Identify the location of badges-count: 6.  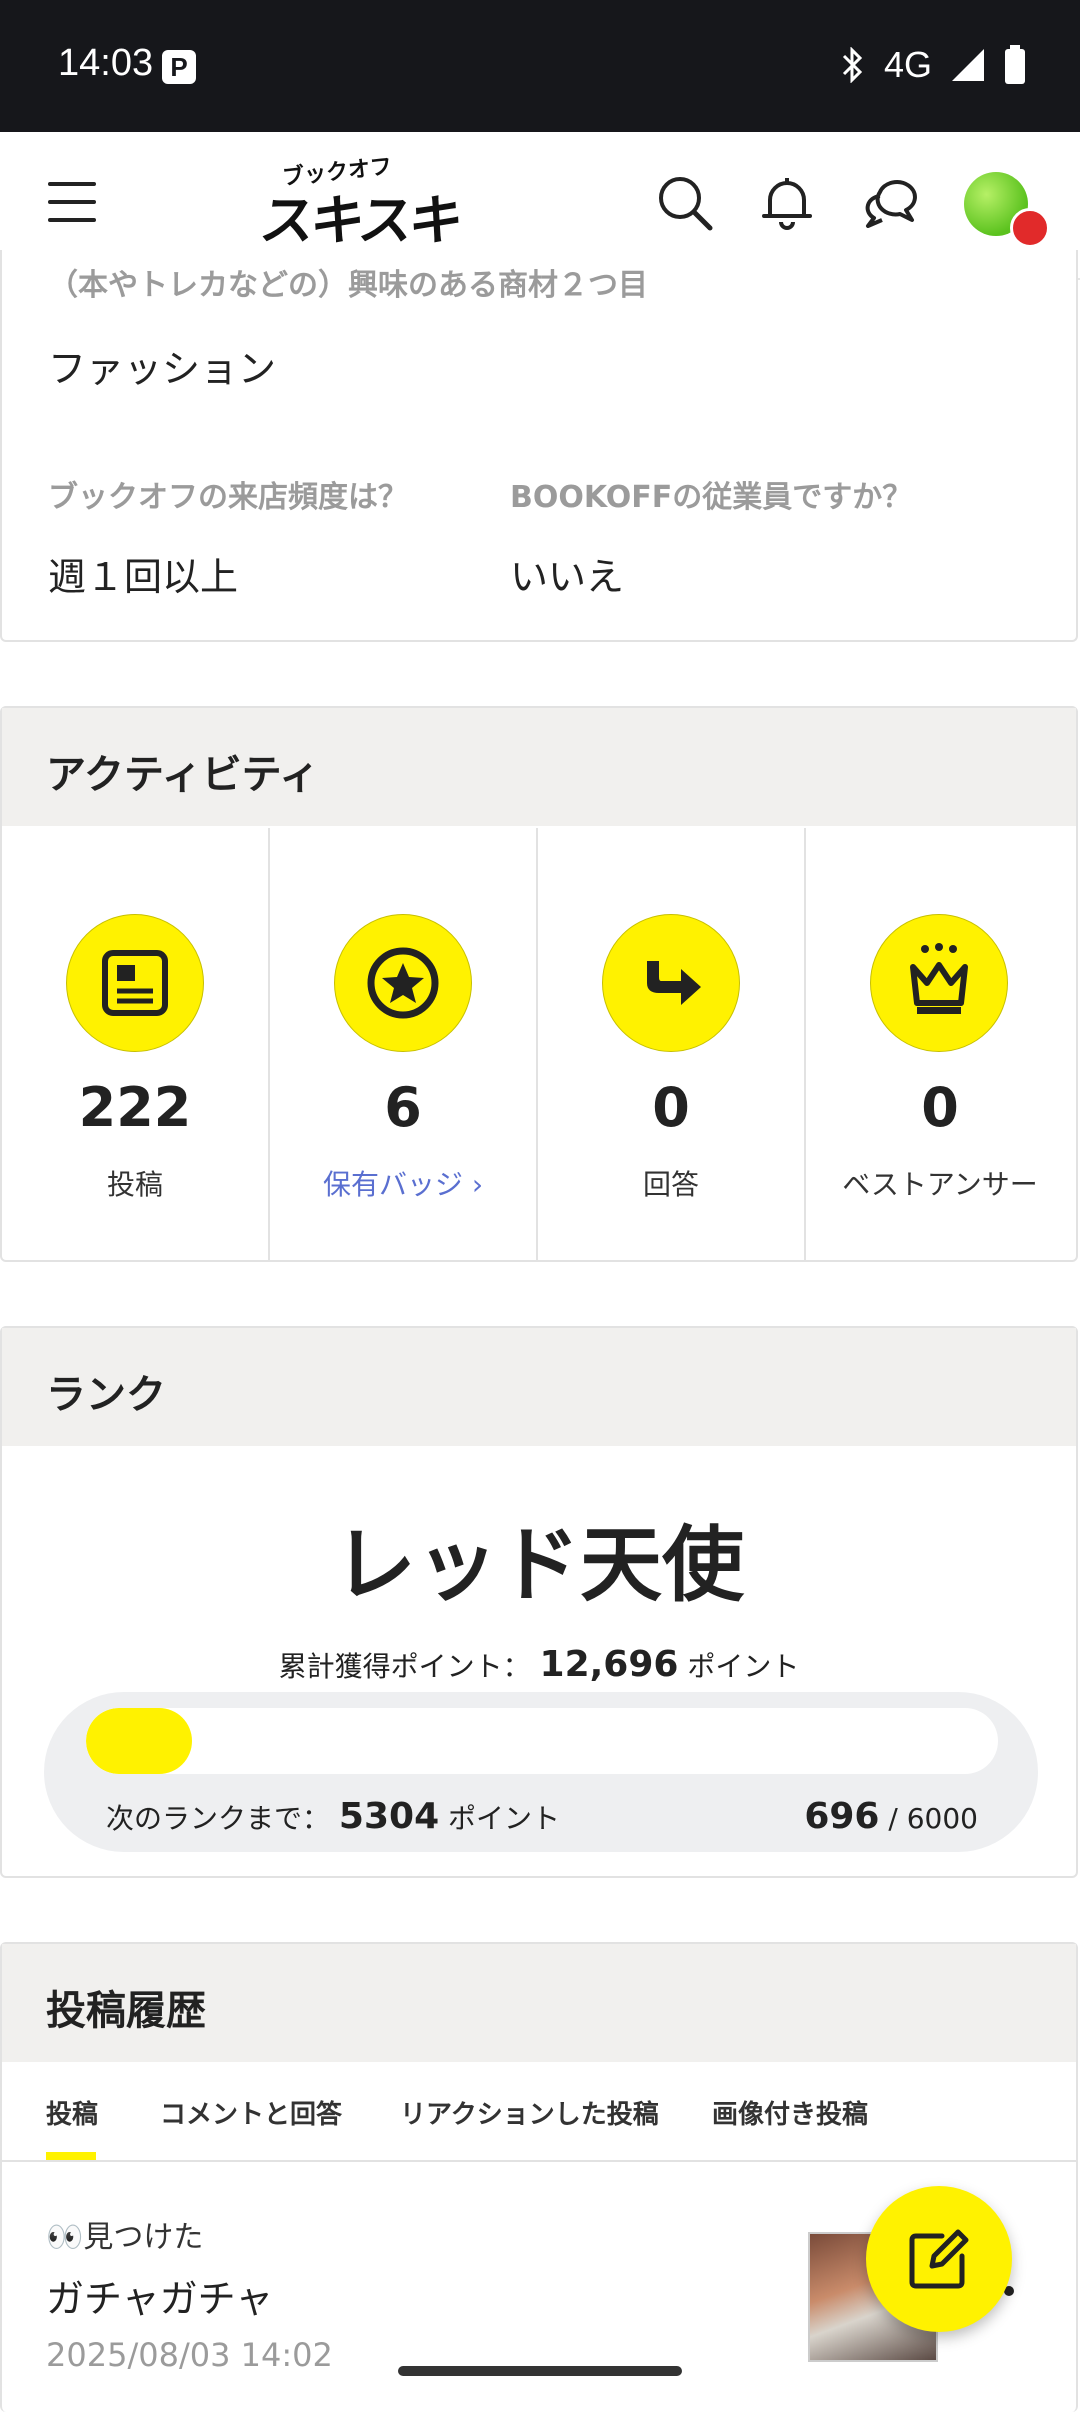
(403, 1107).